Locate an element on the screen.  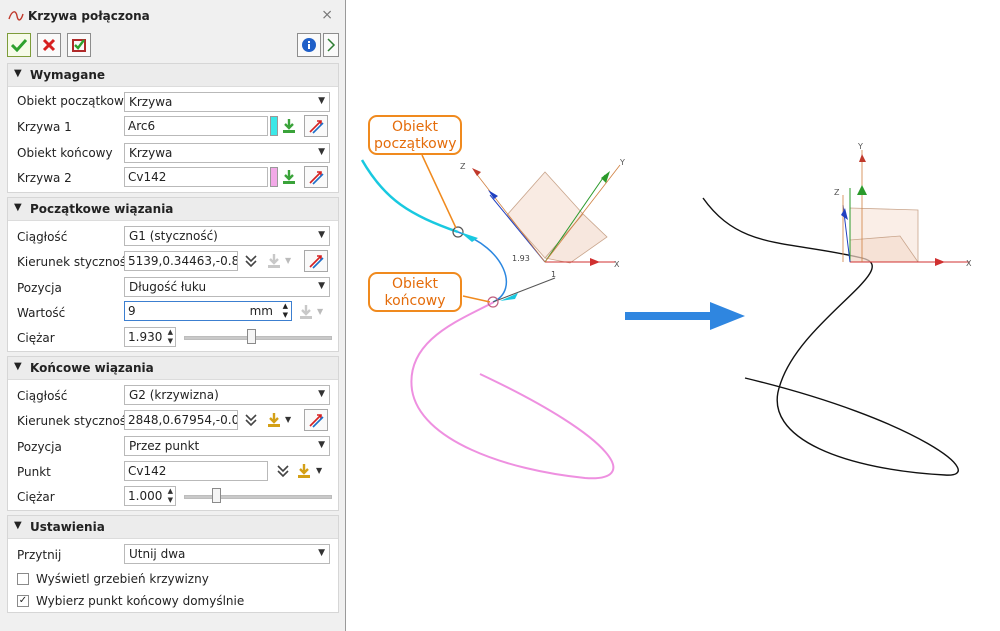
tangent-direction-input: 5139,0.34463,-0.81753 is located at coordinates (181, 261).